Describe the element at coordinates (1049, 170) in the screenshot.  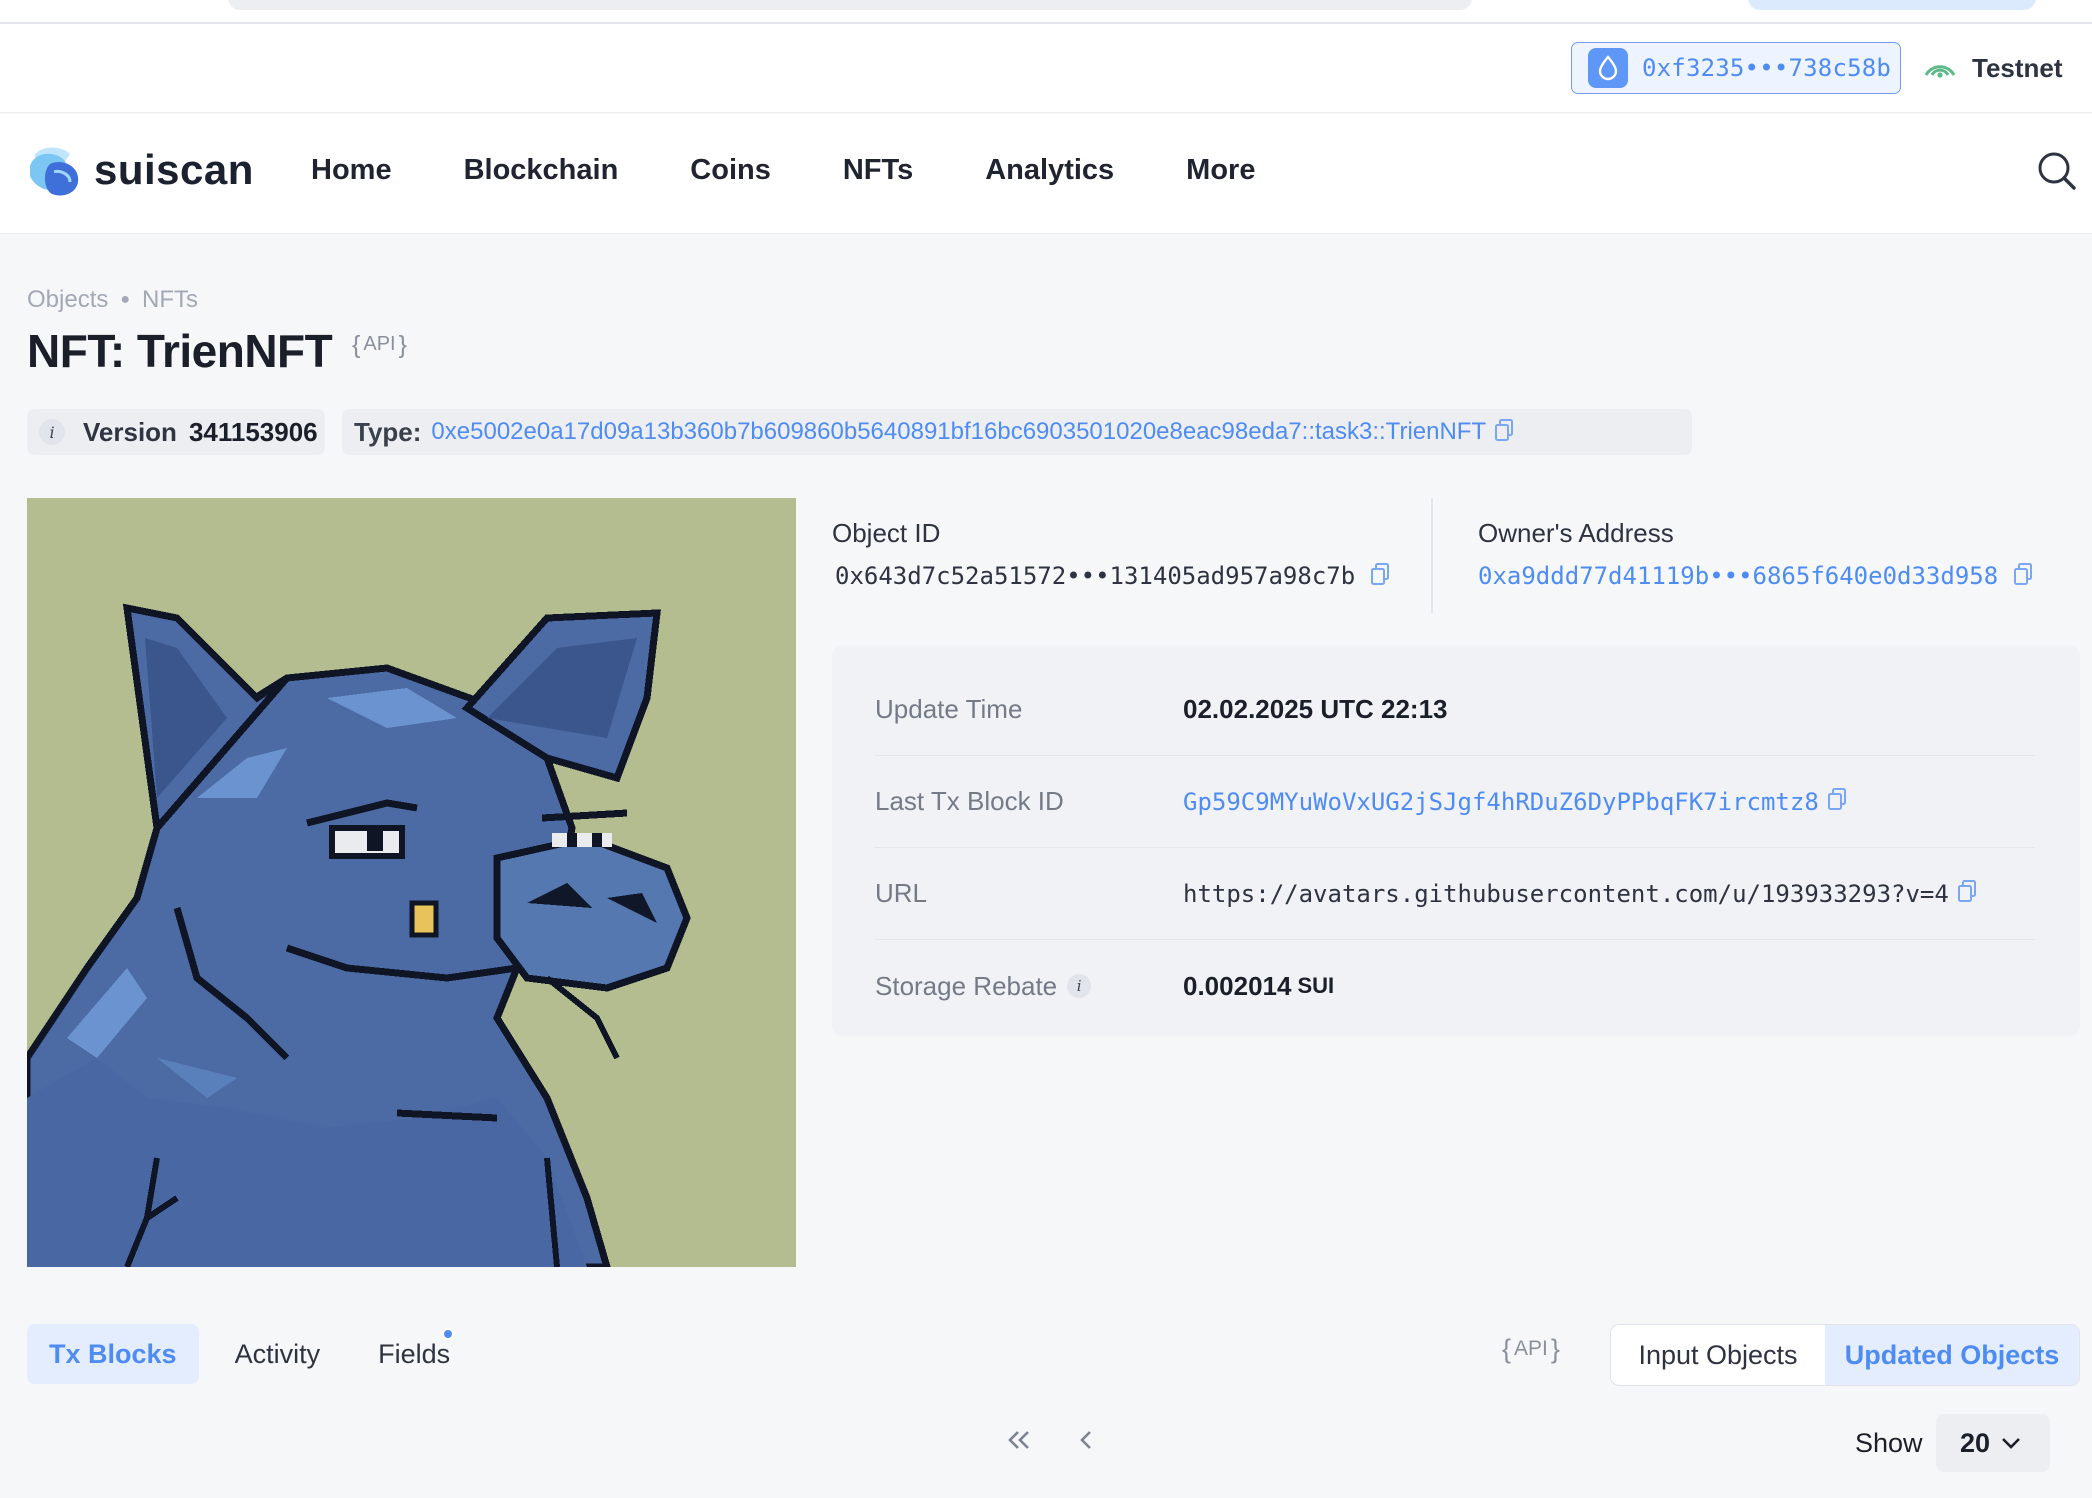
I see `nav-analytics: Analytics` at that location.